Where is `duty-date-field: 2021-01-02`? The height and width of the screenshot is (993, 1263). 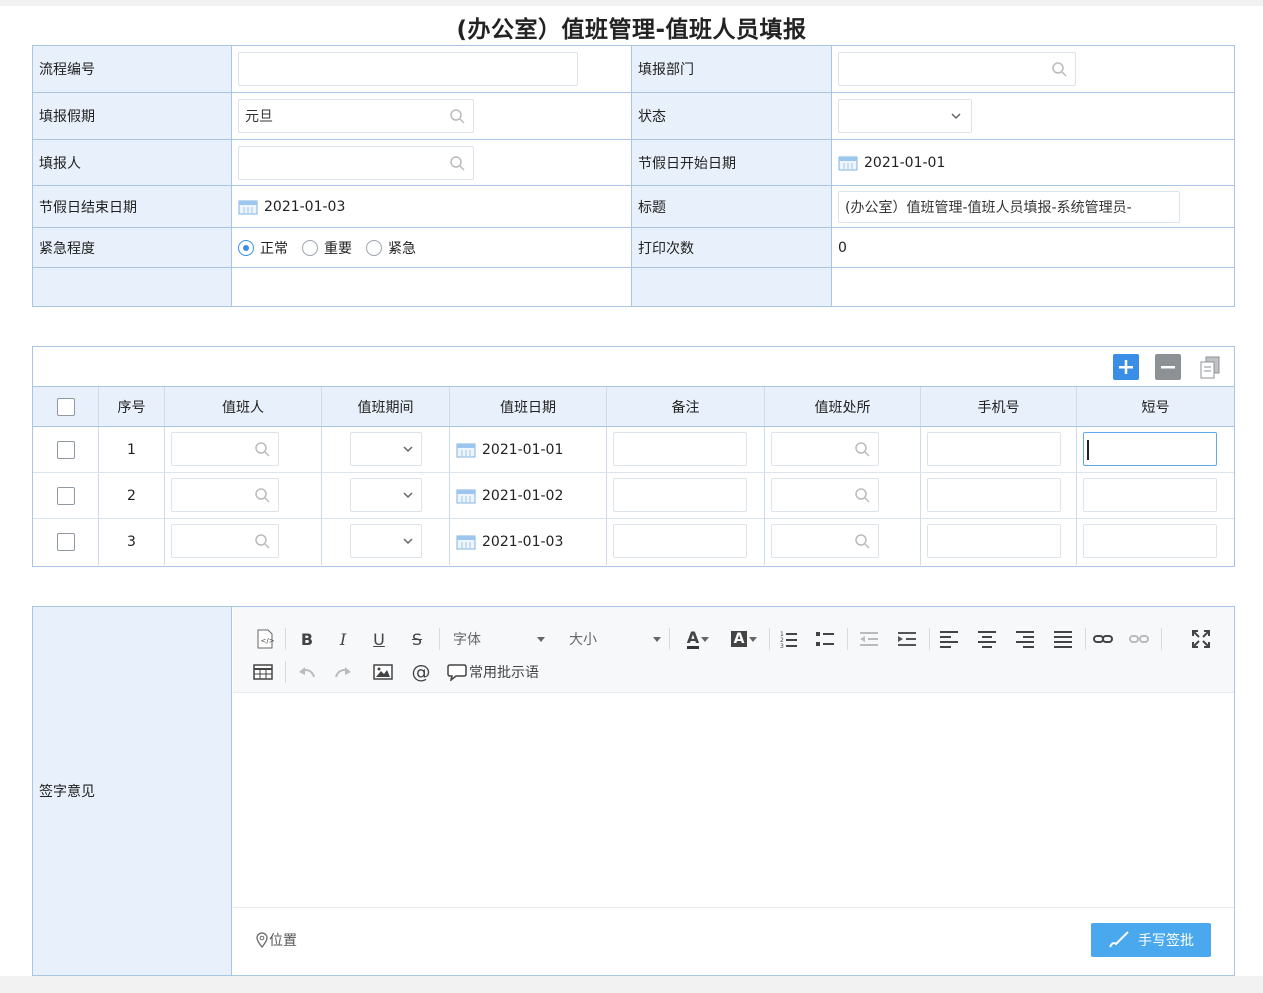
duty-date-field: 2021-01-02 is located at coordinates (528, 495).